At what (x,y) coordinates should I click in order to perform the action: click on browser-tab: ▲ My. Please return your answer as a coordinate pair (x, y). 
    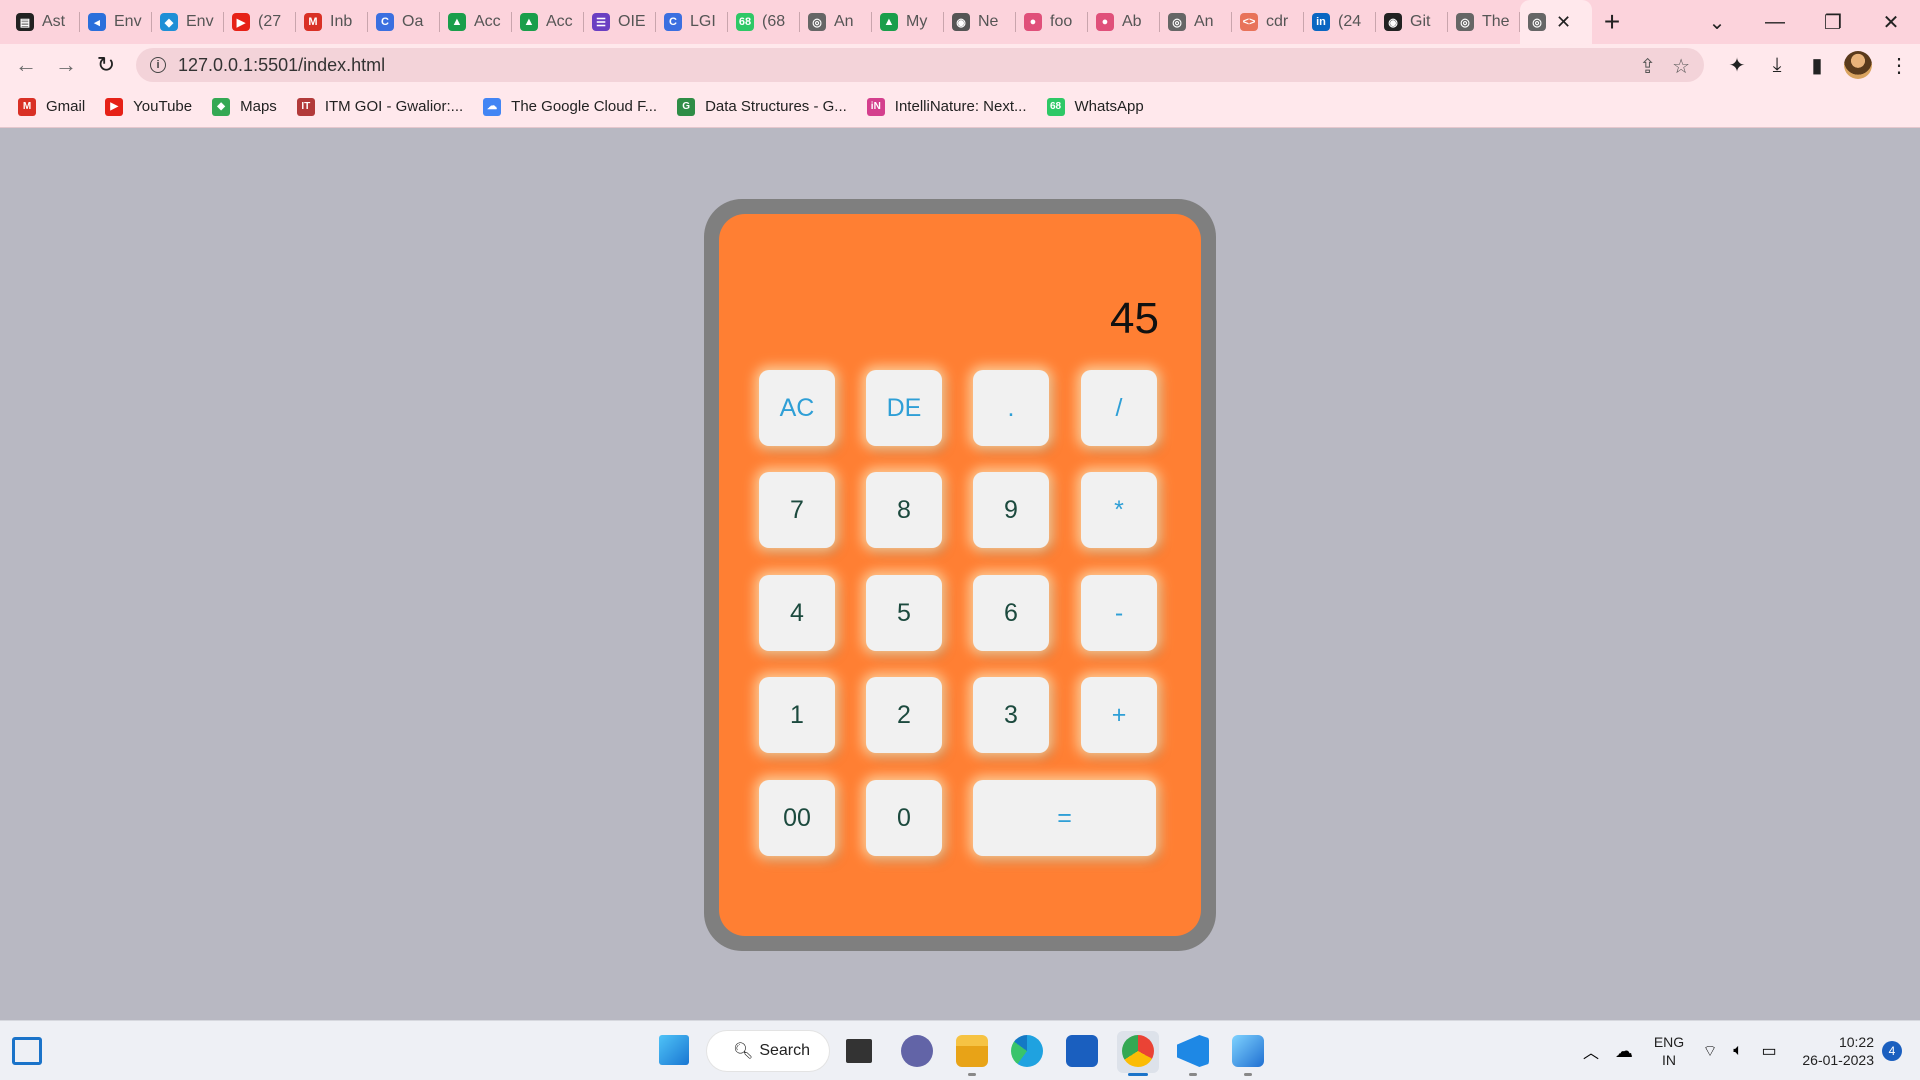
    Looking at the image, I should click on (908, 22).